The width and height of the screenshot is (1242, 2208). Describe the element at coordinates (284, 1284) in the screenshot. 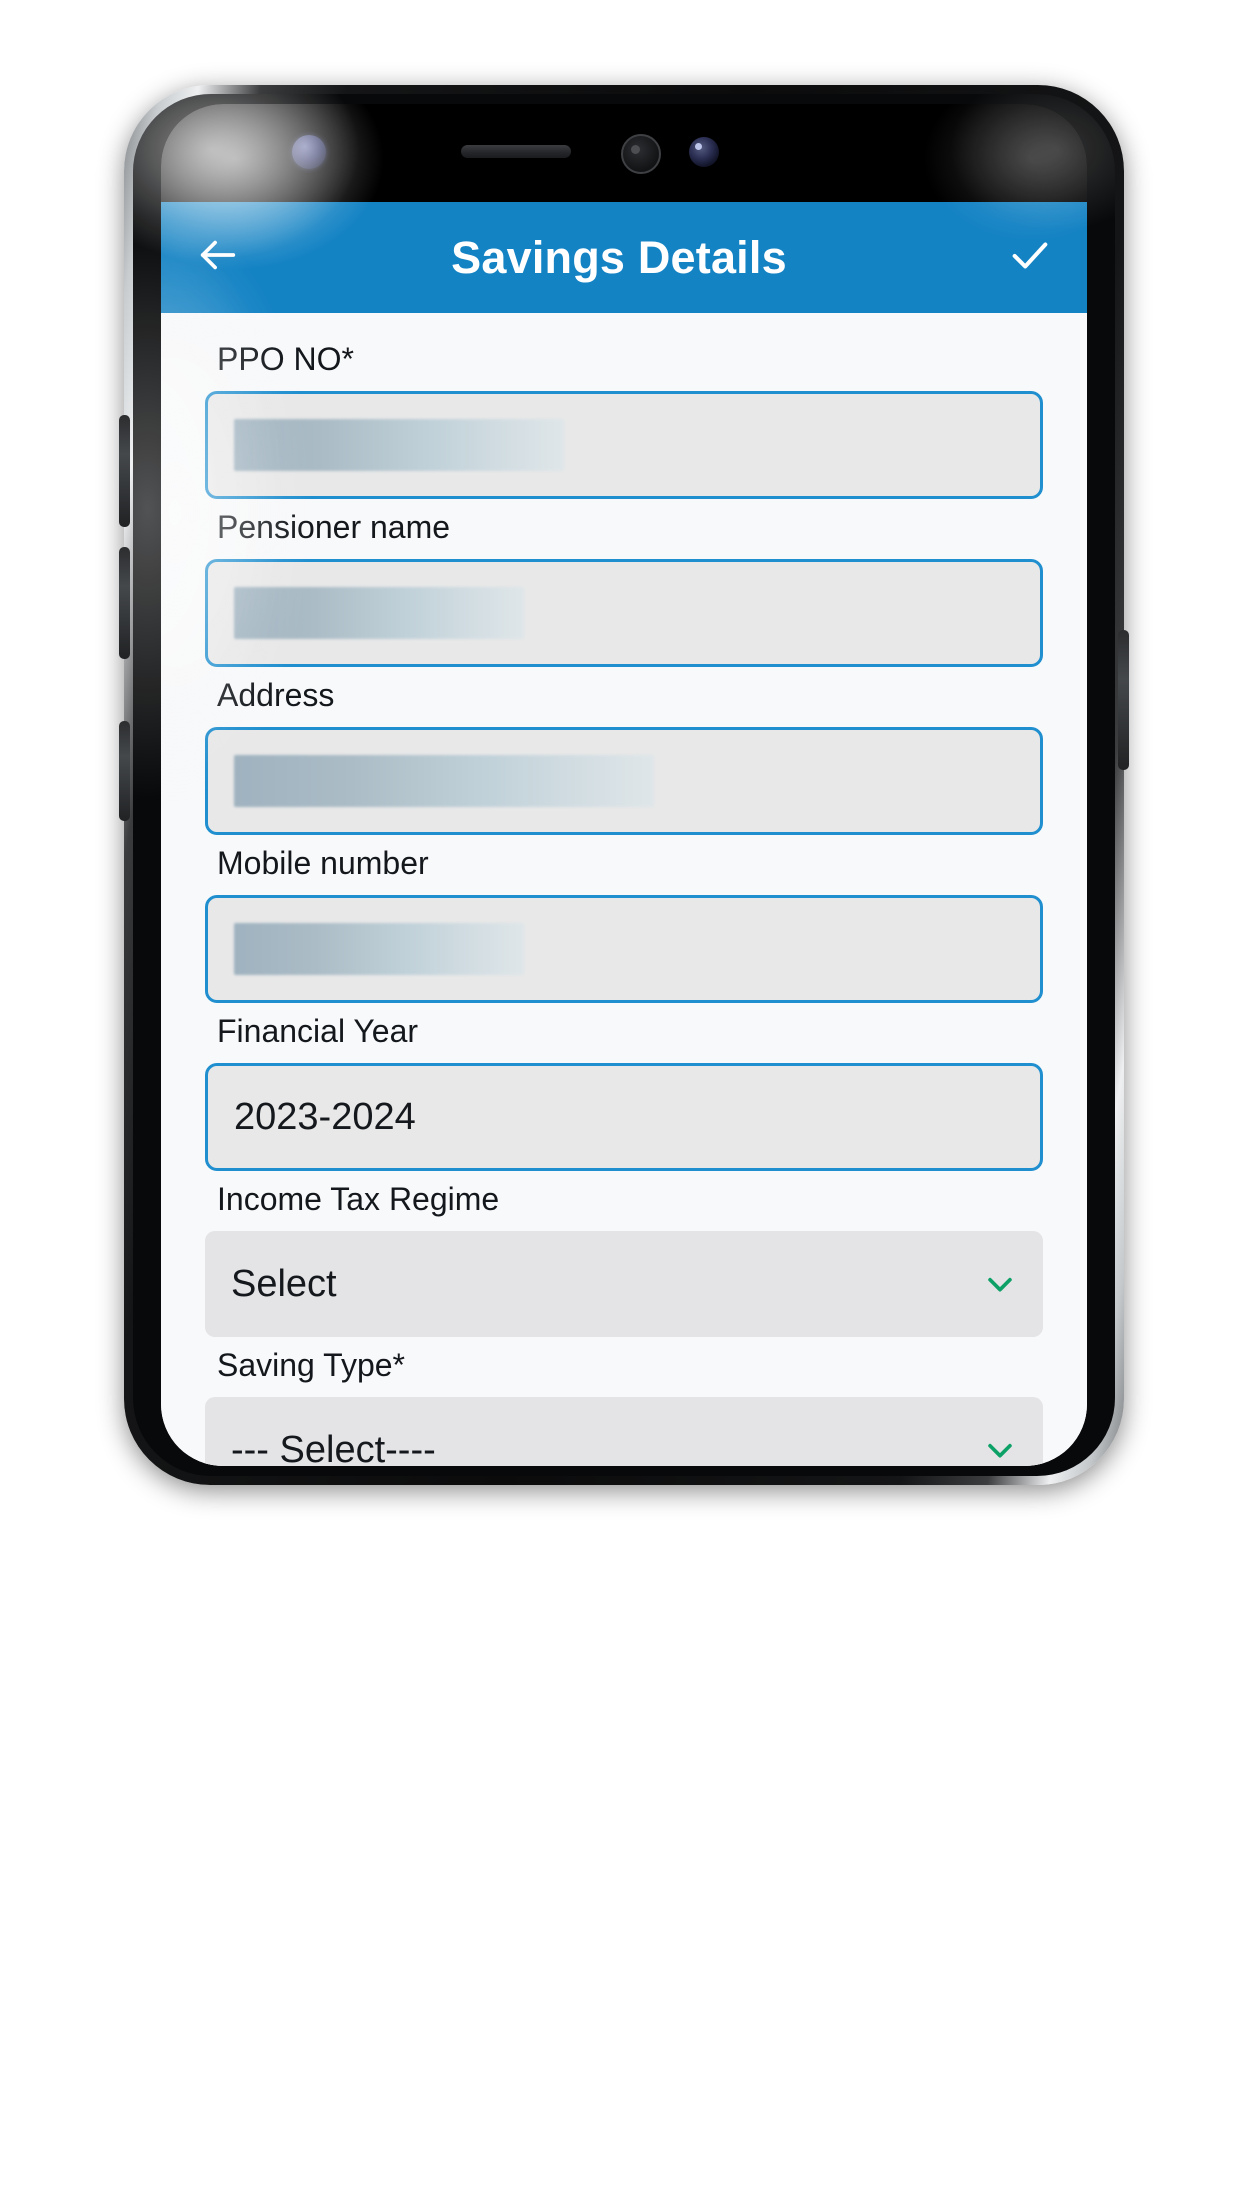

I see `field-value: Select` at that location.